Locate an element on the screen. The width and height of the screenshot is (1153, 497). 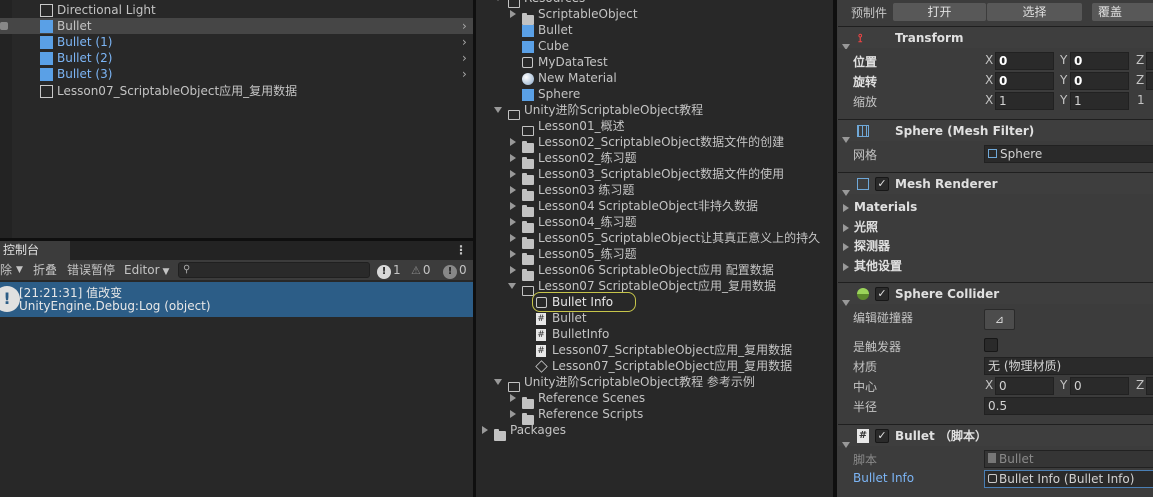
kebab-menu-icon: ⋮ is located at coordinates (461, 250).